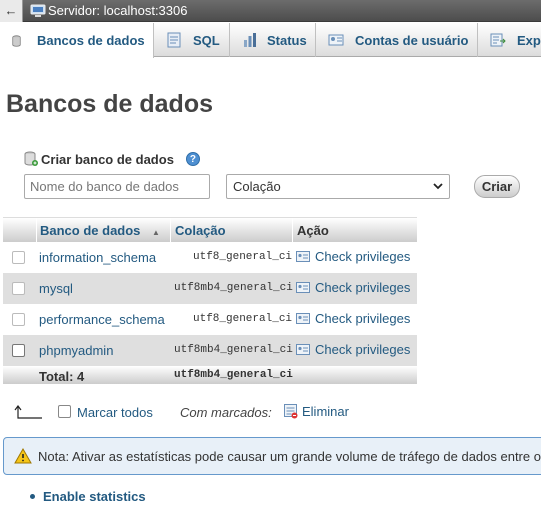 Image resolution: width=541 pixels, height=514 pixels. I want to click on table-total-row: Total: 4 utf8mb4_general_ci, so click(210, 375).